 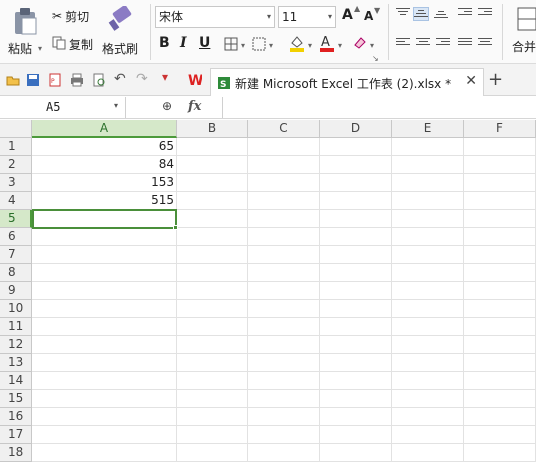 I want to click on row-header-17: 17, so click(x=16, y=435).